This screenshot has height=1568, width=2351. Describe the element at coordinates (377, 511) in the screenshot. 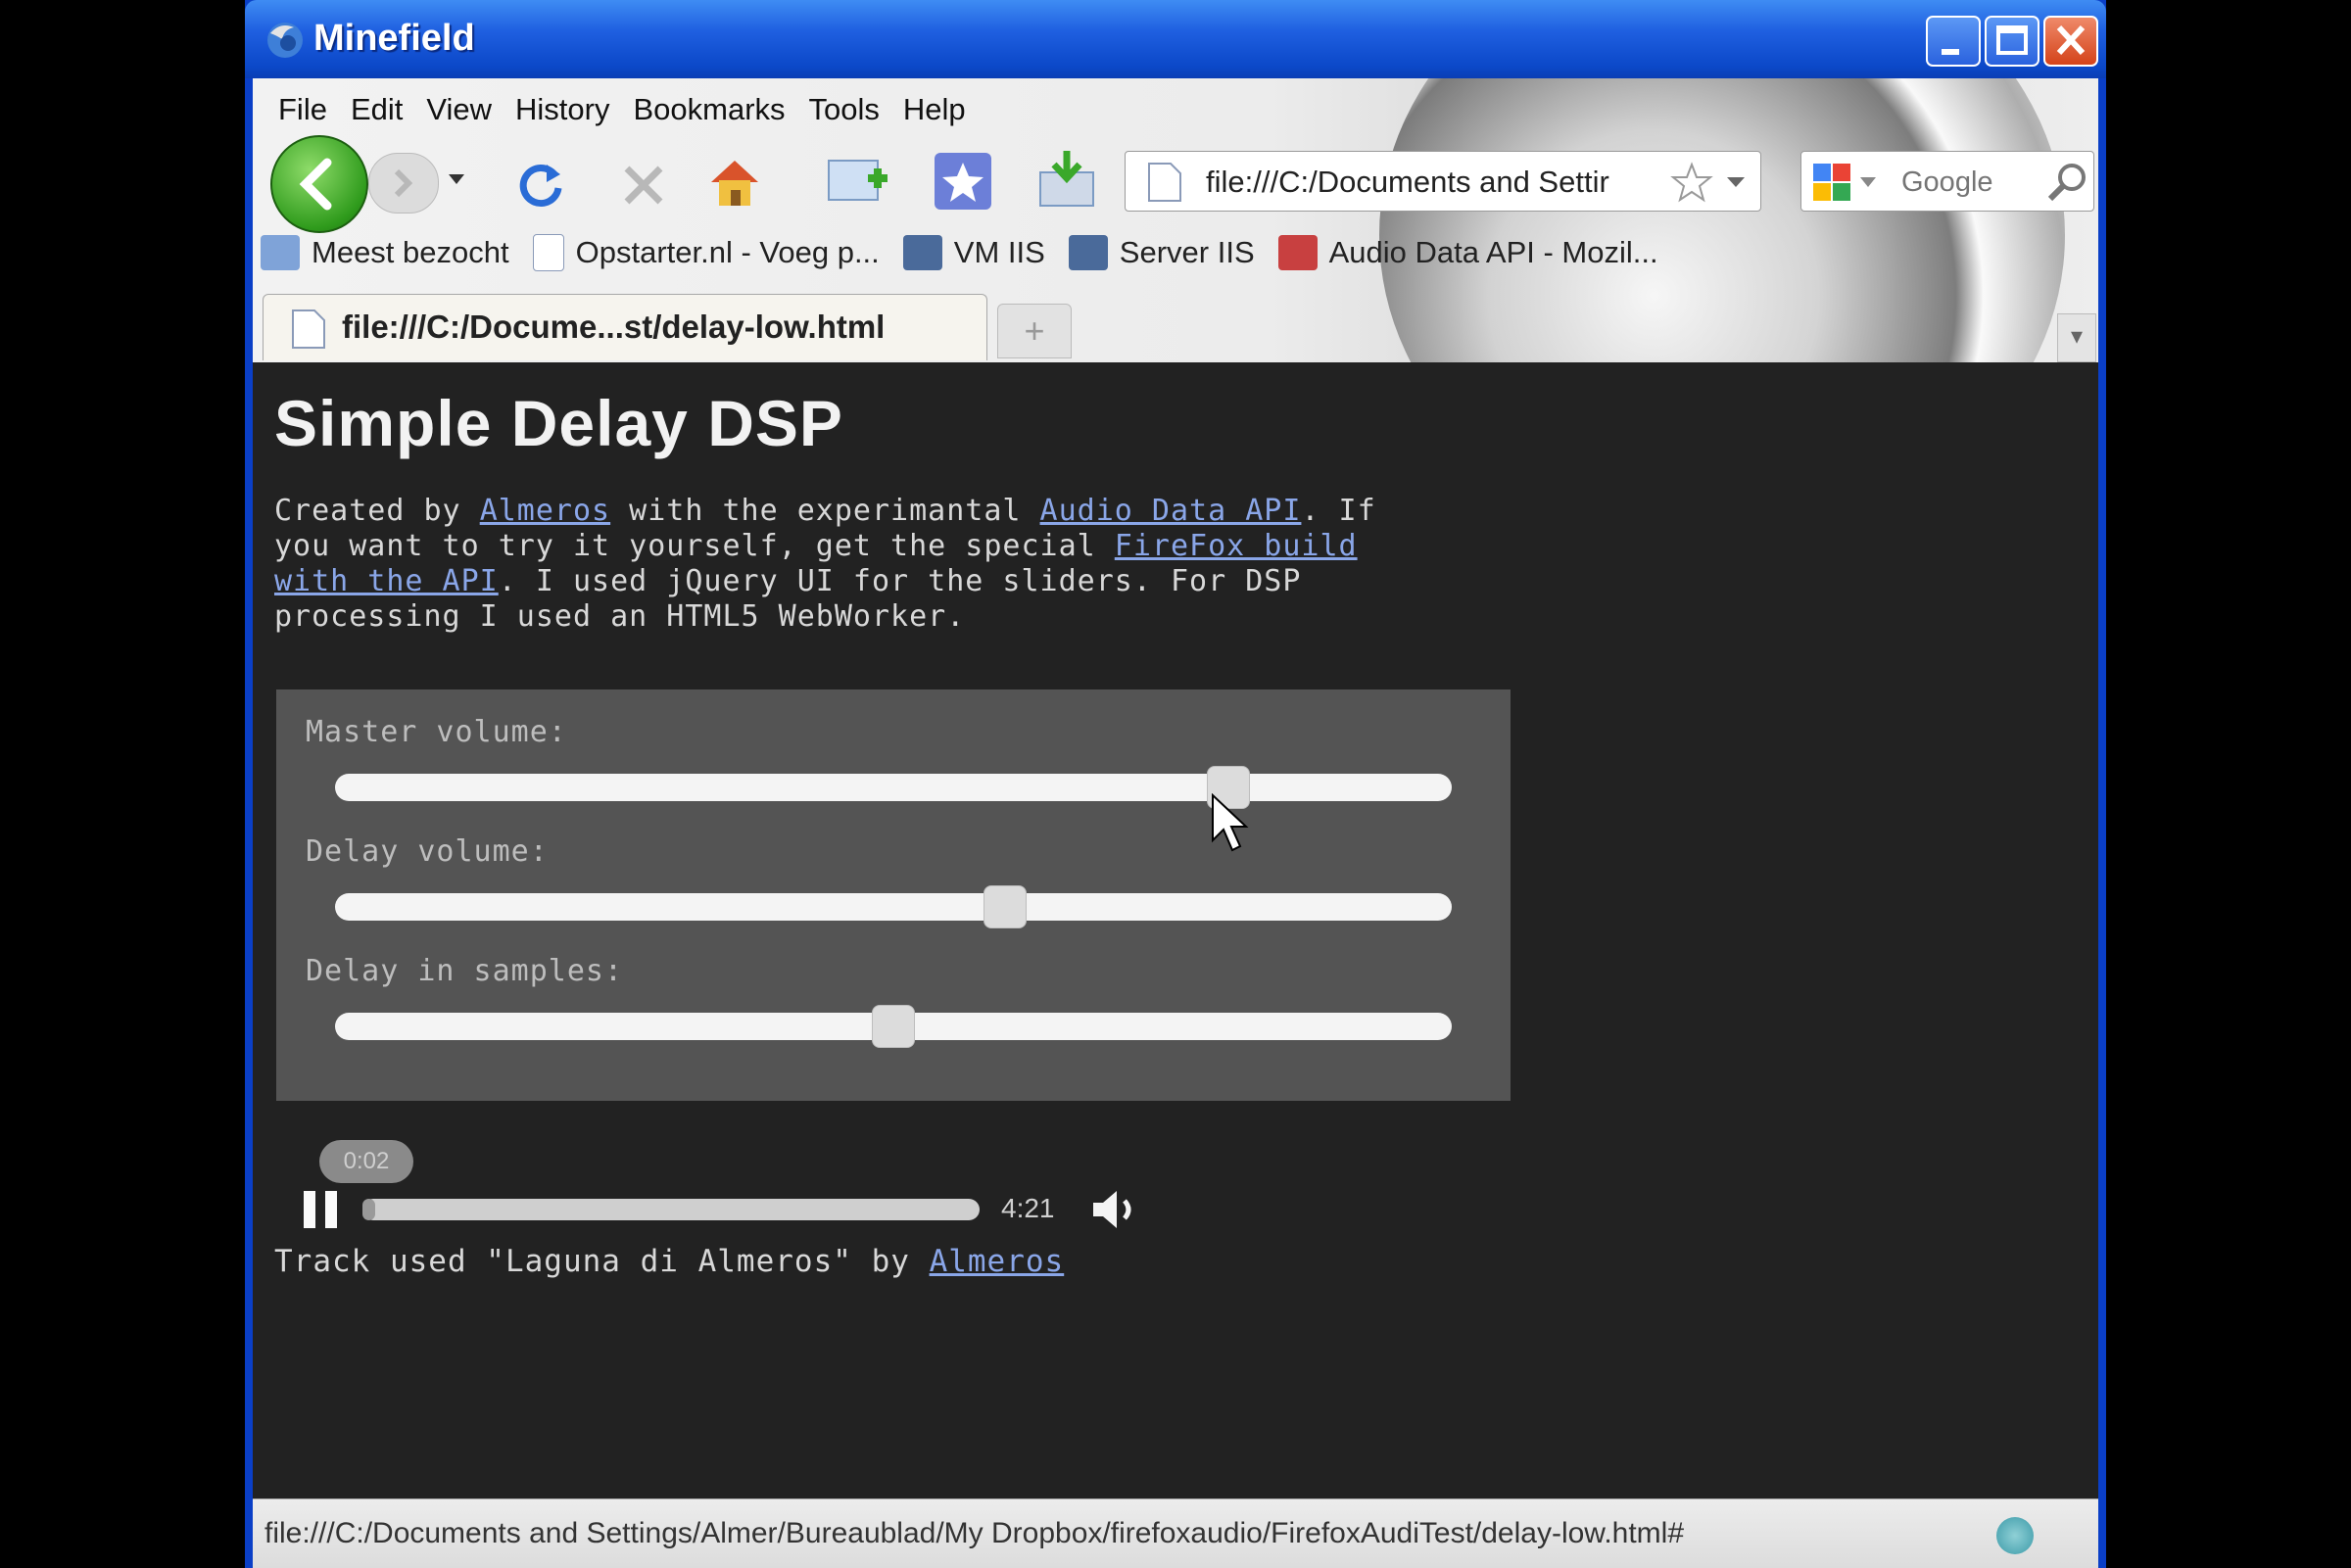

I see `intro-text: Created by` at that location.